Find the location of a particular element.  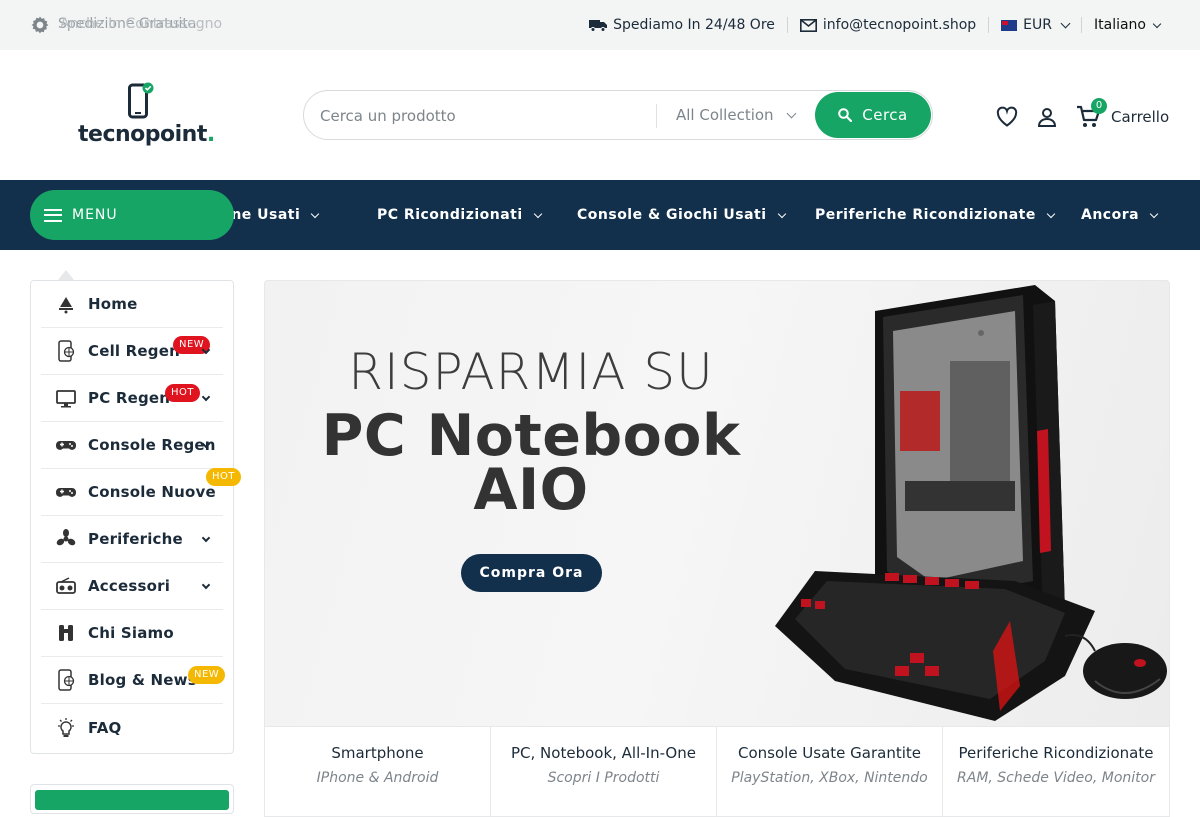

radio-icon is located at coordinates (66, 585).